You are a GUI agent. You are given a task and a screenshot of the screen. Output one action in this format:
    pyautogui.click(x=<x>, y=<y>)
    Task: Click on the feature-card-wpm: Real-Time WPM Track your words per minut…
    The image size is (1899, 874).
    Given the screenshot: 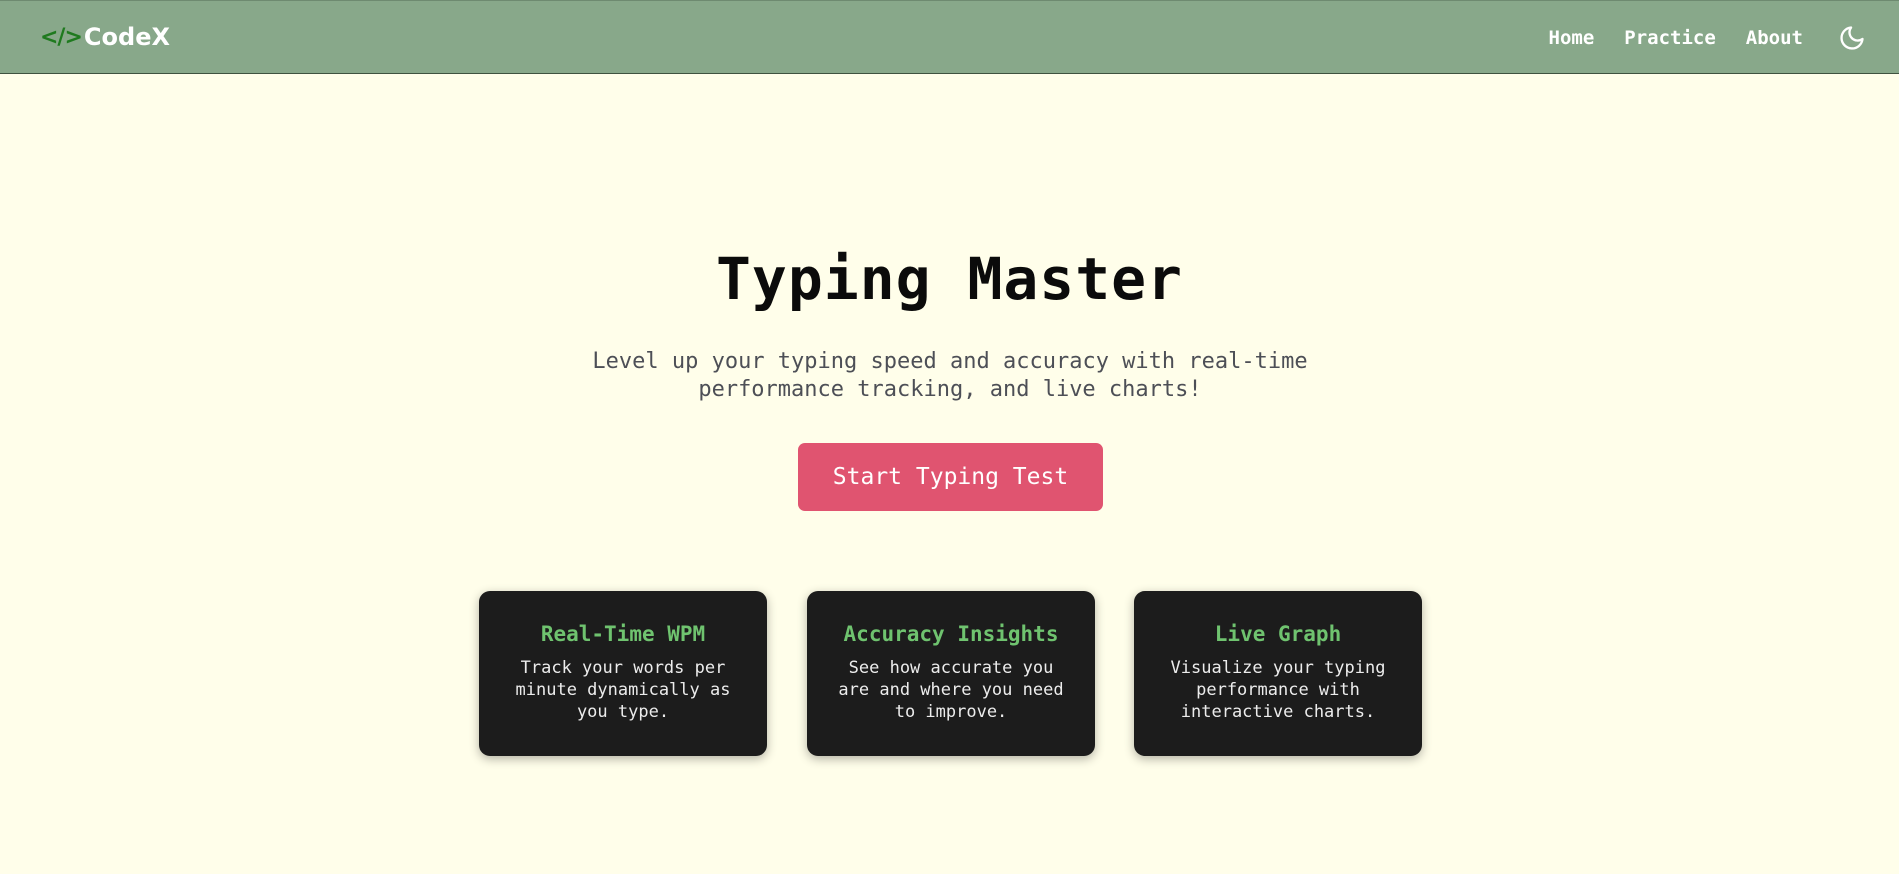 What is the action you would take?
    pyautogui.click(x=623, y=673)
    